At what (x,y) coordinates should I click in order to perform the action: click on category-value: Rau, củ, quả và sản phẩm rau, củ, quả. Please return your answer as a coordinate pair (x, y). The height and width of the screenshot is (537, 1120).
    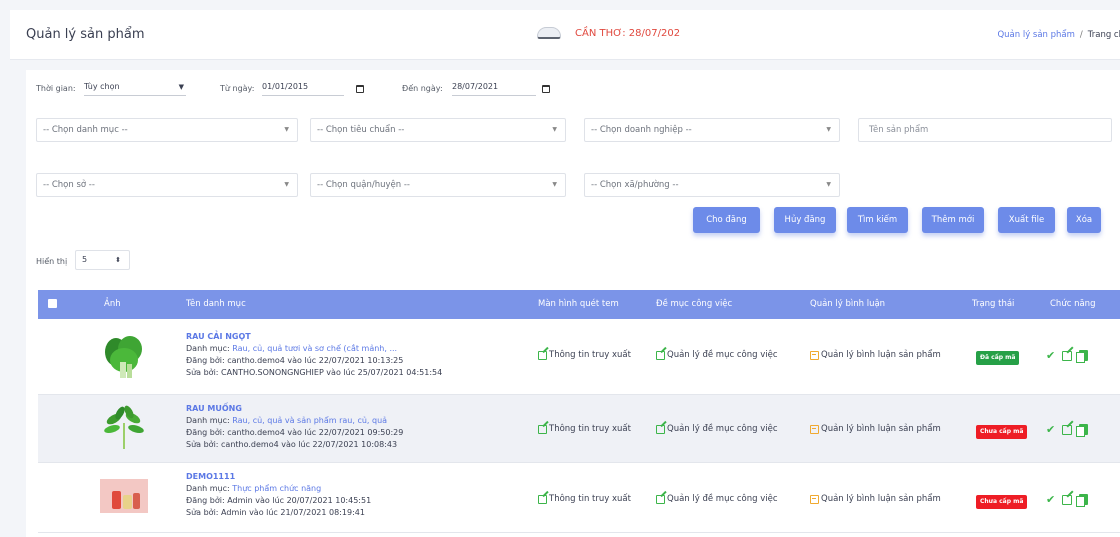
    Looking at the image, I should click on (310, 420).